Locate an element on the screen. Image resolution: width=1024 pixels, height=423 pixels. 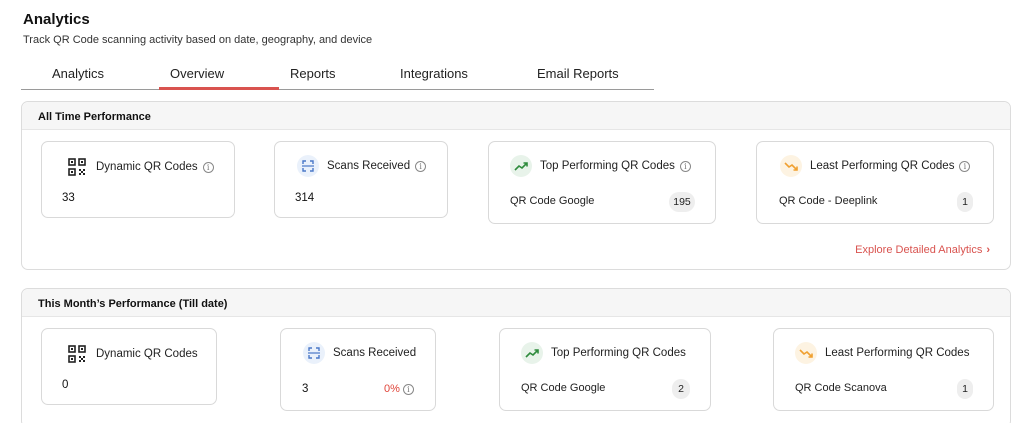
least-qr-name: QR Code - Deeplink is located at coordinates (828, 201).